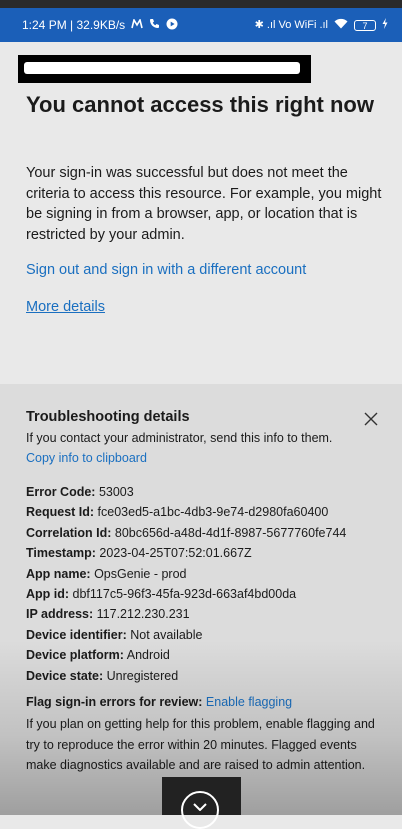 The image size is (402, 829). I want to click on redaction-mark, so click(162, 68).